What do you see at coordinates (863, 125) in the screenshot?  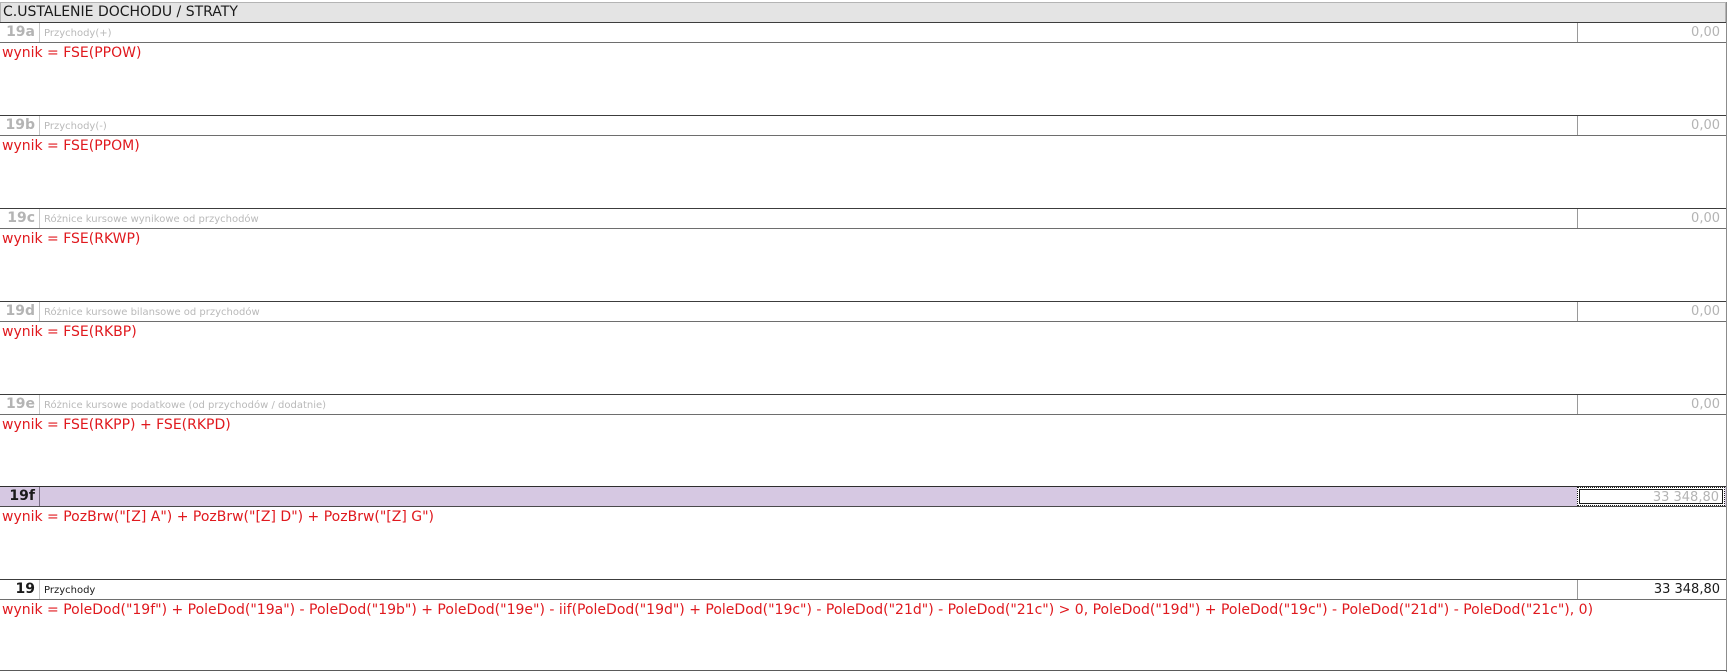 I see `field-row-19b: 19b Przychody(-) 0,00` at bounding box center [863, 125].